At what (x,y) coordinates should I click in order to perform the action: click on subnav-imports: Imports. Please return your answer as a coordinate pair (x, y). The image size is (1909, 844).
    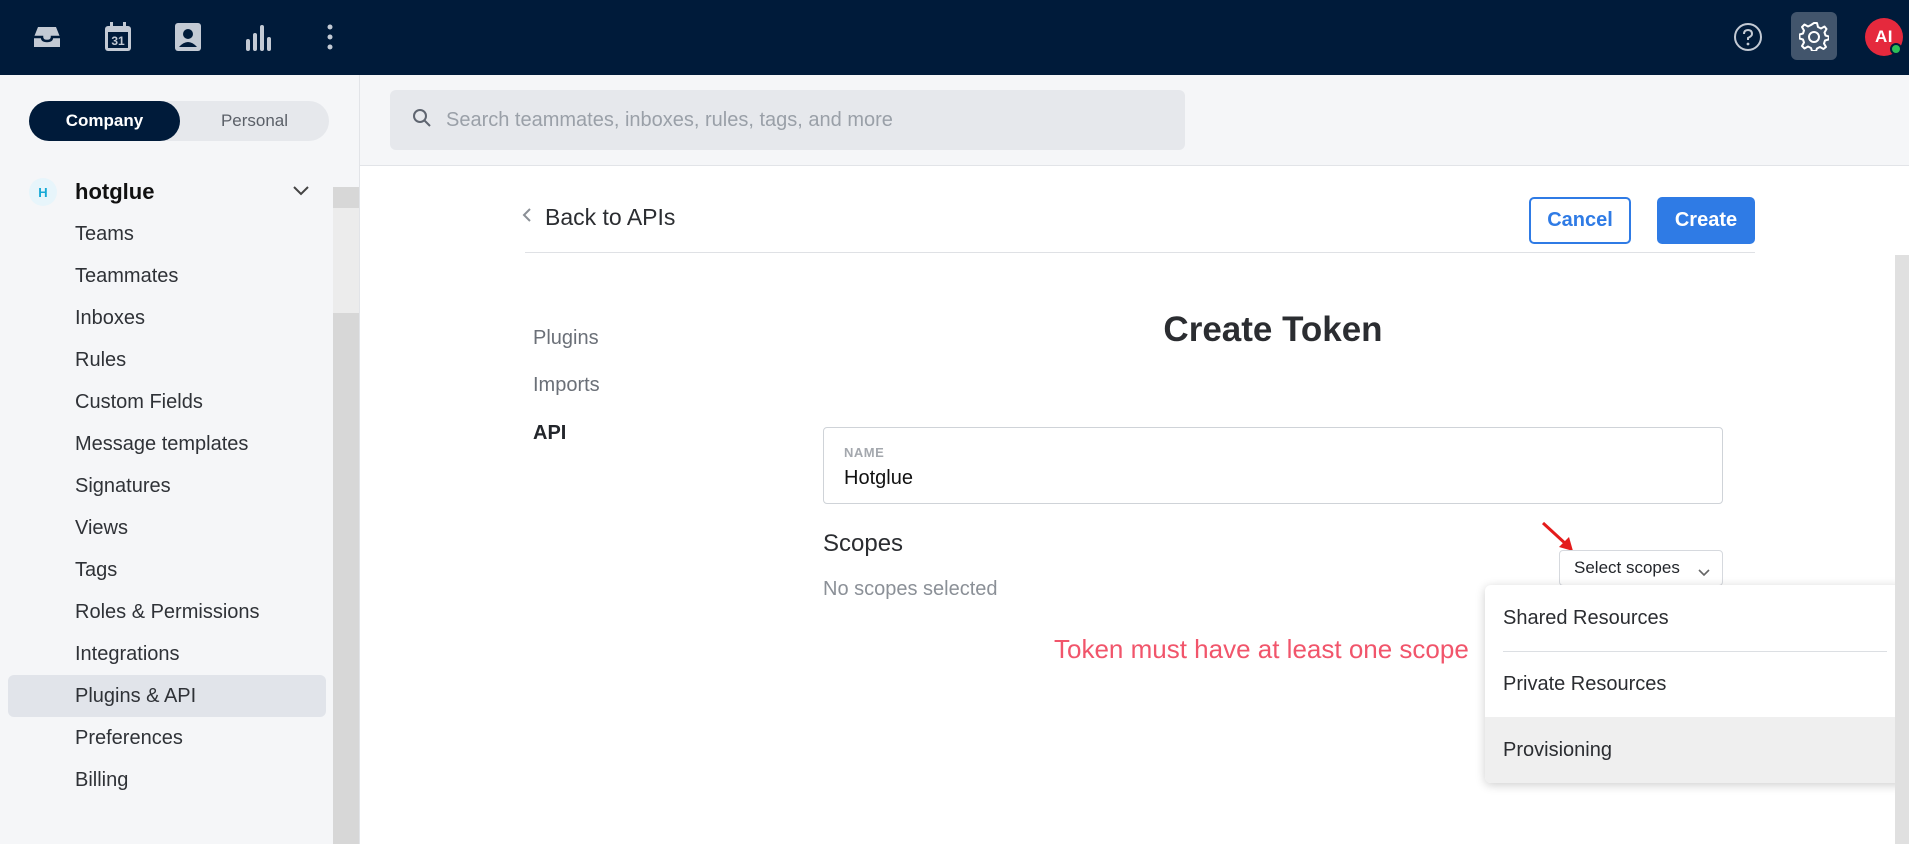
    Looking at the image, I should click on (566, 385).